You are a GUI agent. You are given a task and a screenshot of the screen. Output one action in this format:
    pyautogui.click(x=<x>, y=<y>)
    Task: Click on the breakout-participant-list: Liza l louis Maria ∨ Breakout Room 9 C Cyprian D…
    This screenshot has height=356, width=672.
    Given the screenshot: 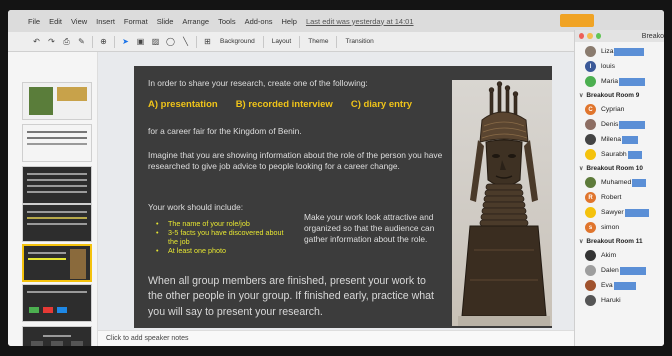 What is the action you would take?
    pyautogui.click(x=619, y=175)
    